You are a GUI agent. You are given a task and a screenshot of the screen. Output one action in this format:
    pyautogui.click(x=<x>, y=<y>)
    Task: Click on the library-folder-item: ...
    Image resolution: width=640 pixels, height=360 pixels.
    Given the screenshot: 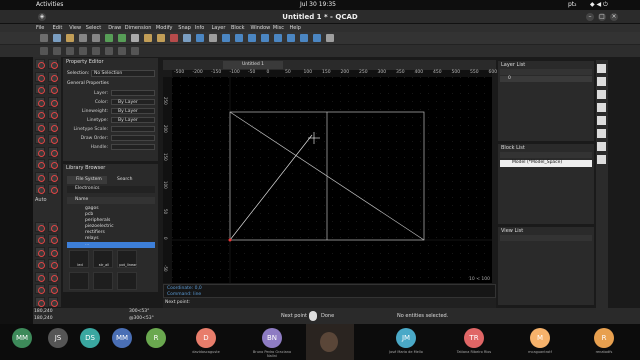 What is the action you would take?
    pyautogui.click(x=111, y=245)
    